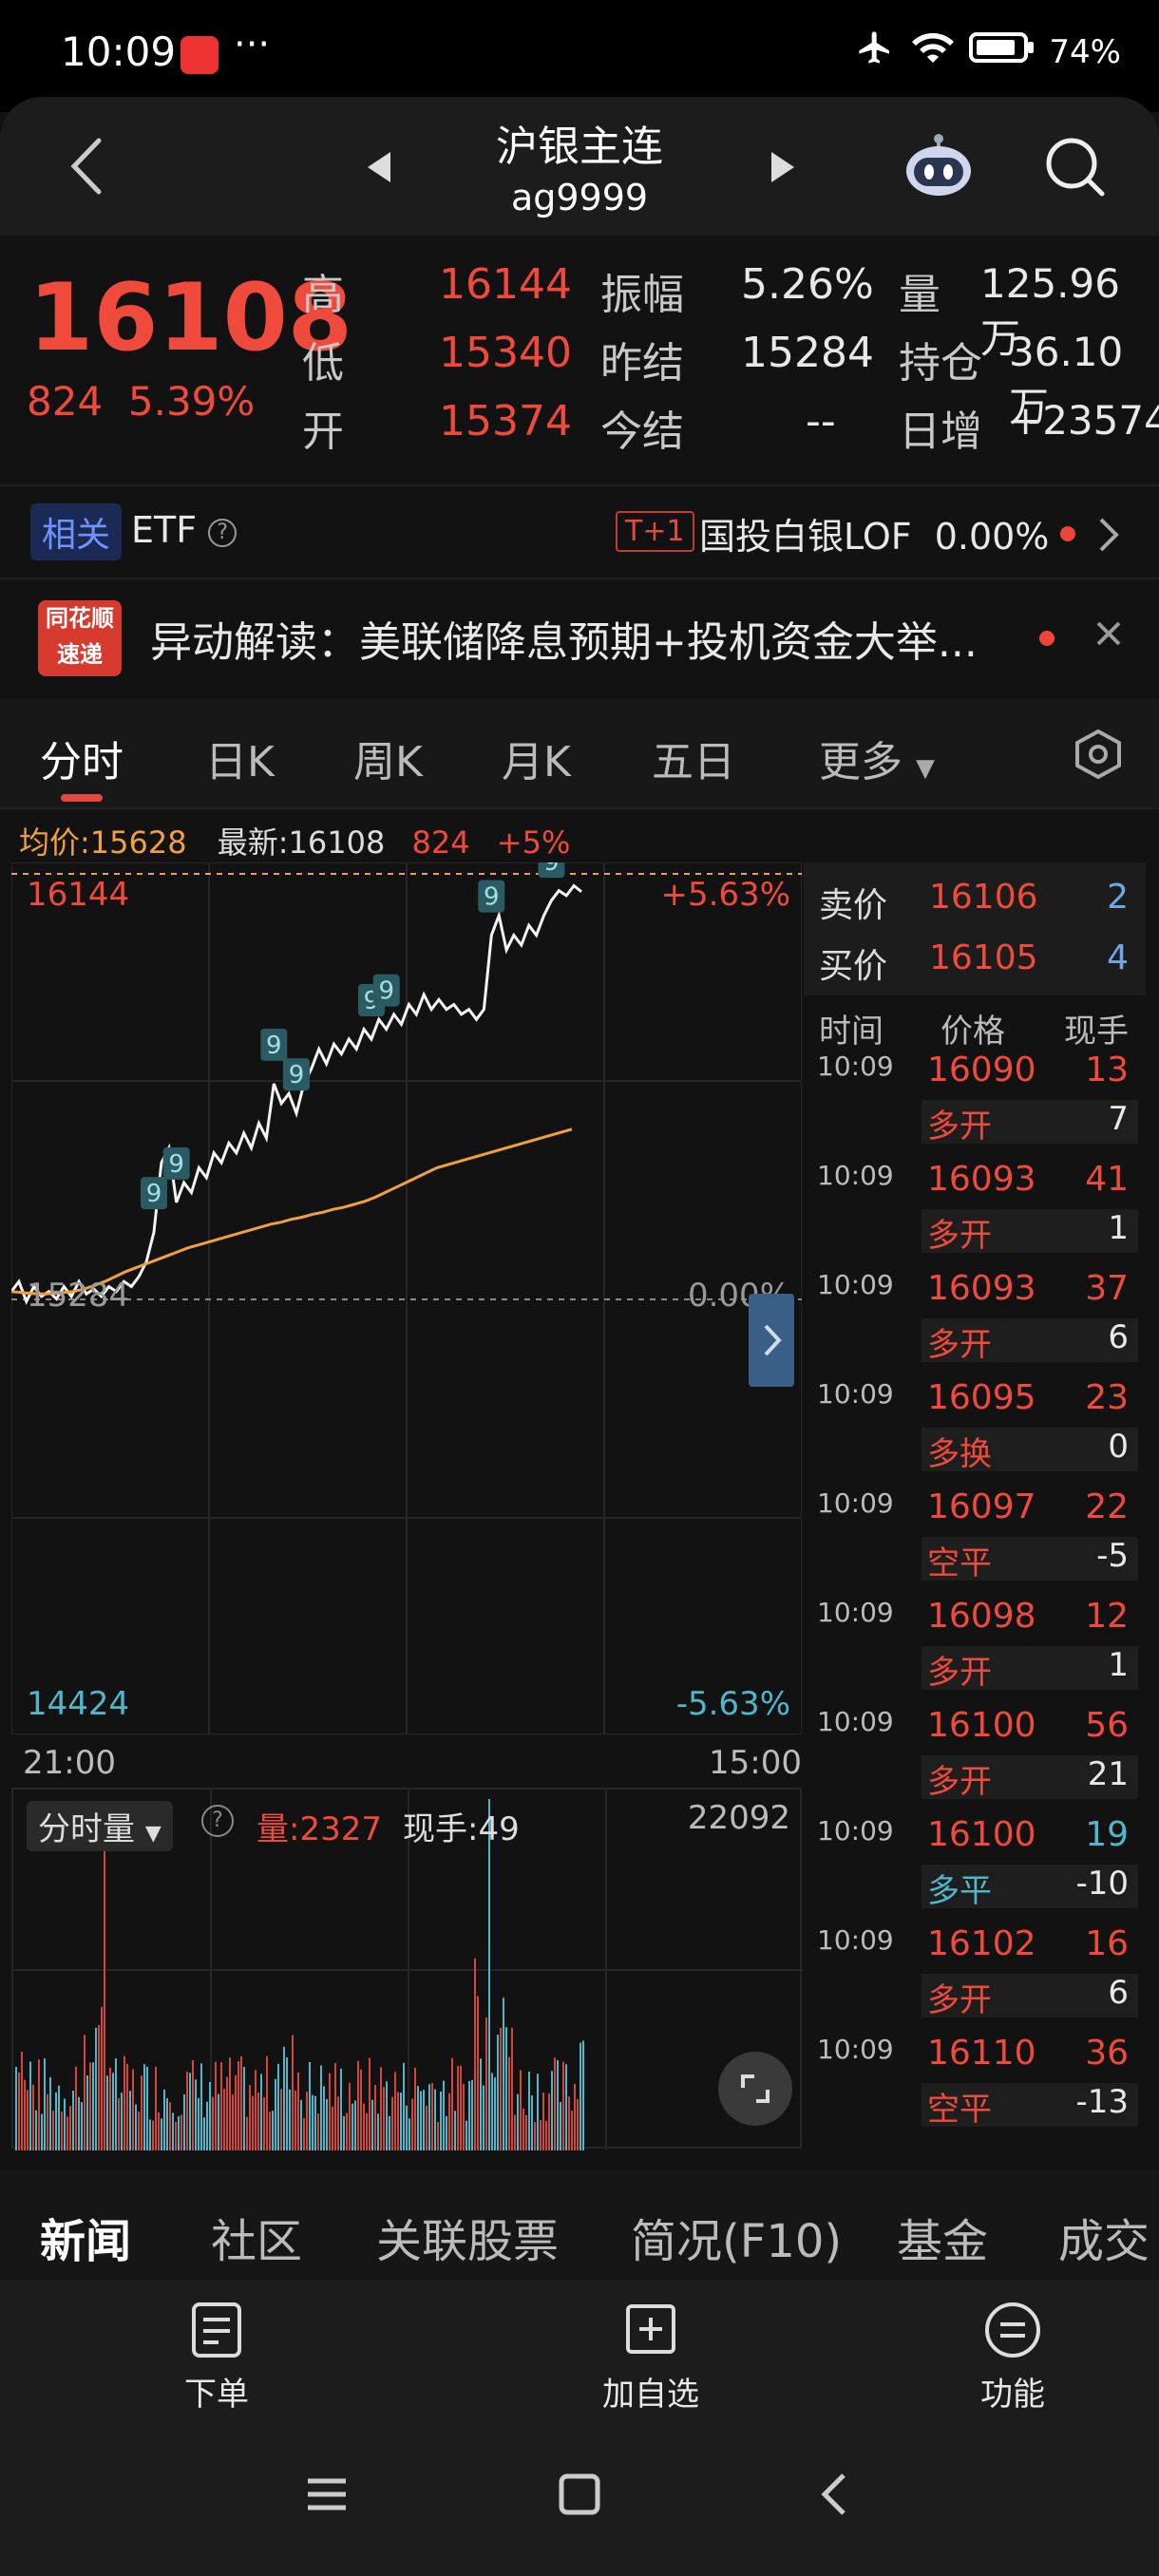  Describe the element at coordinates (240, 758) in the screenshot. I see `tab-daily-k: 日K` at that location.